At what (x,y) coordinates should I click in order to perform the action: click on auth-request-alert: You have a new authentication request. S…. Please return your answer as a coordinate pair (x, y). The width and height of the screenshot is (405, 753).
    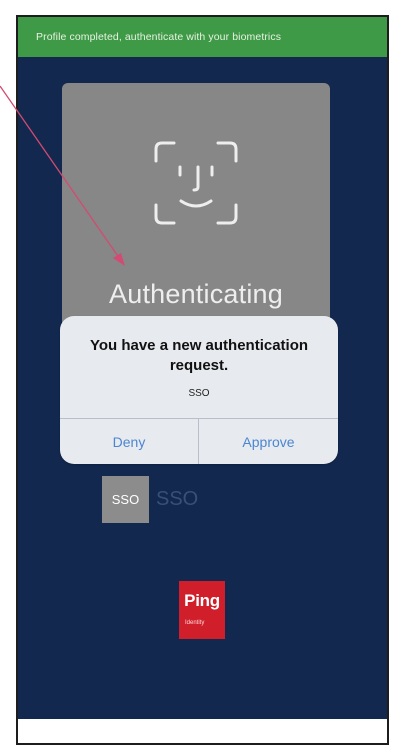
    Looking at the image, I should click on (199, 390).